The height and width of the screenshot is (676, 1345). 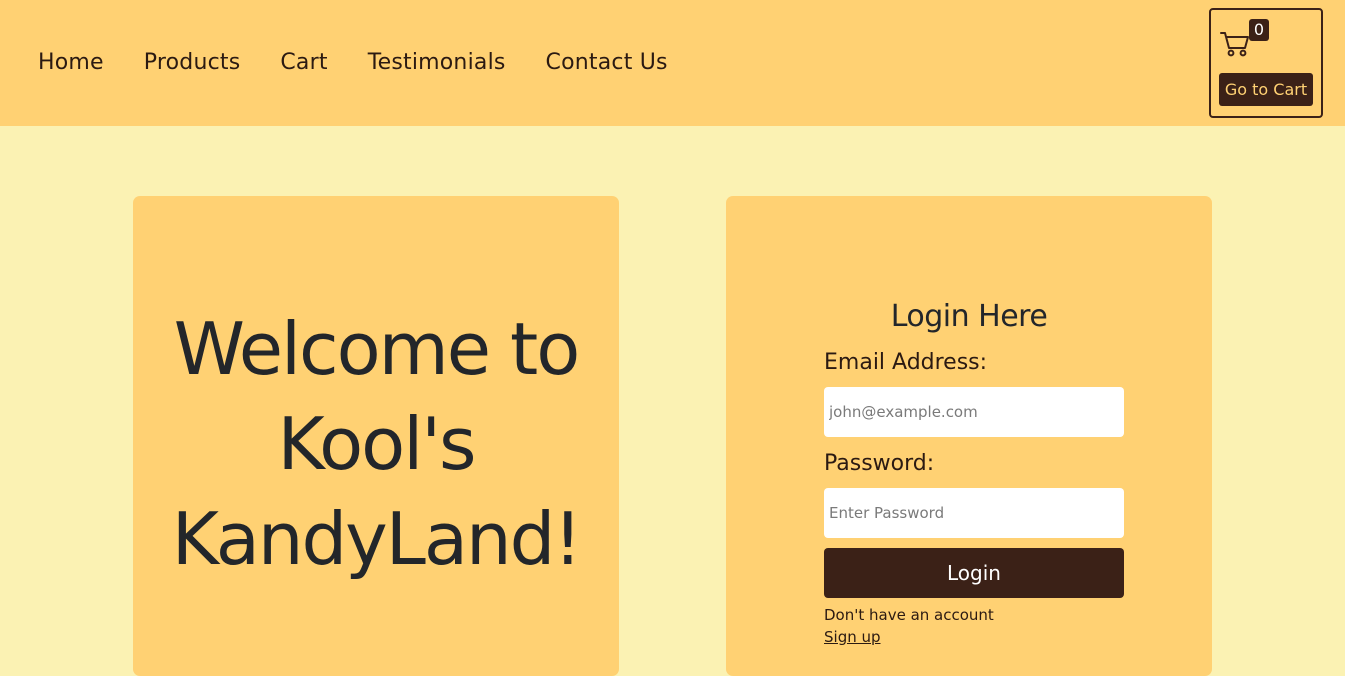 What do you see at coordinates (879, 463) in the screenshot?
I see `password-label: Password:` at bounding box center [879, 463].